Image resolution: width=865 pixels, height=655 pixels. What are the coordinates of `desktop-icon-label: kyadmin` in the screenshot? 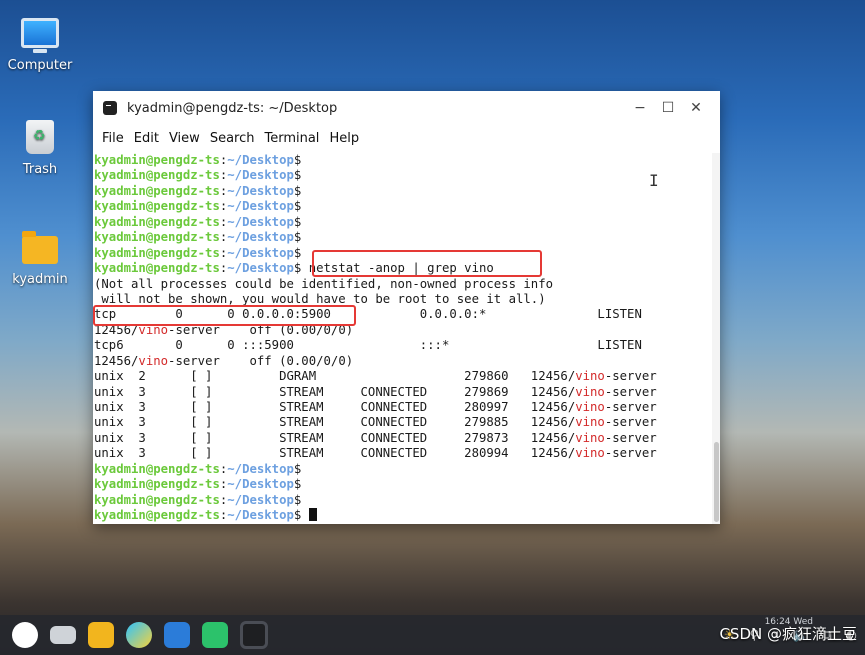 It's located at (40, 279).